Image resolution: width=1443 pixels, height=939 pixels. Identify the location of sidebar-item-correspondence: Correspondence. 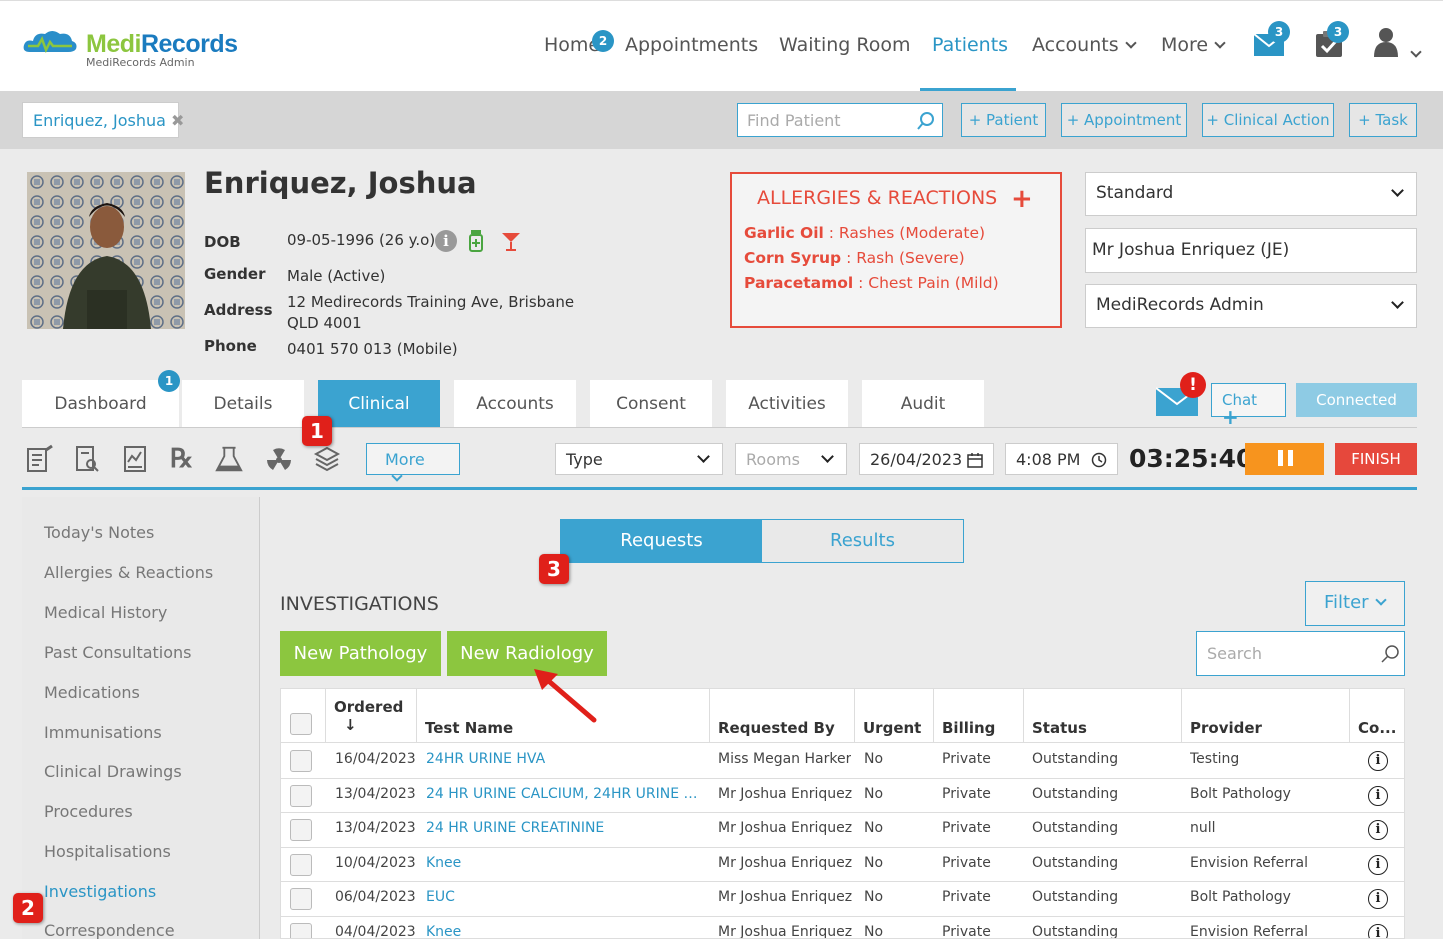
(109, 930).